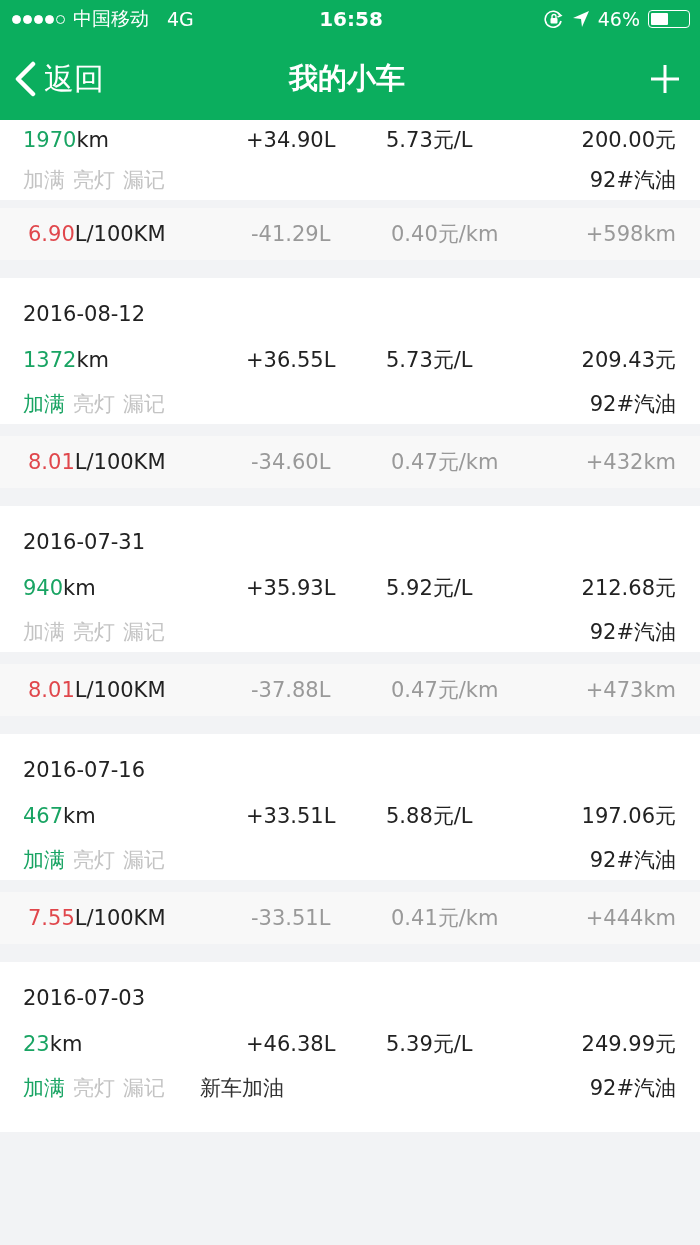 The height and width of the screenshot is (1245, 700). What do you see at coordinates (350, 160) in the screenshot?
I see `record-card: 1970km +34.90L 5.73元/L 200.00元 加满 亮灯 漏记 92#汽油` at bounding box center [350, 160].